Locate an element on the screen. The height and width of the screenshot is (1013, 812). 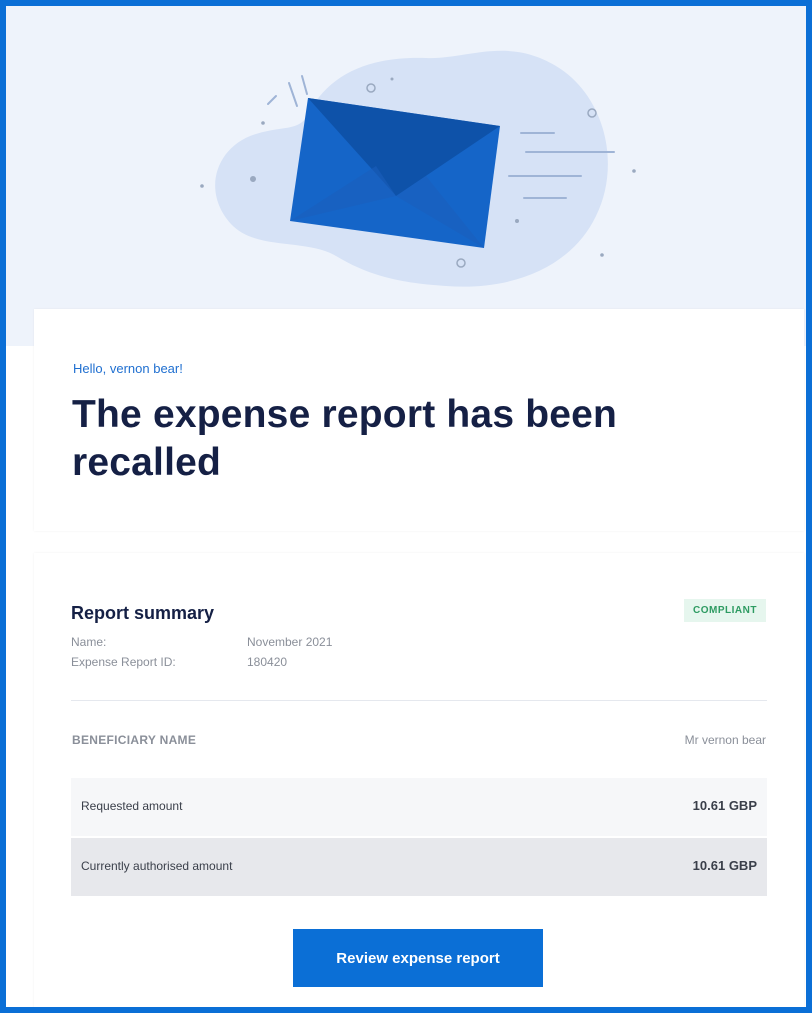
row-label: Requested amount is located at coordinates (132, 806).